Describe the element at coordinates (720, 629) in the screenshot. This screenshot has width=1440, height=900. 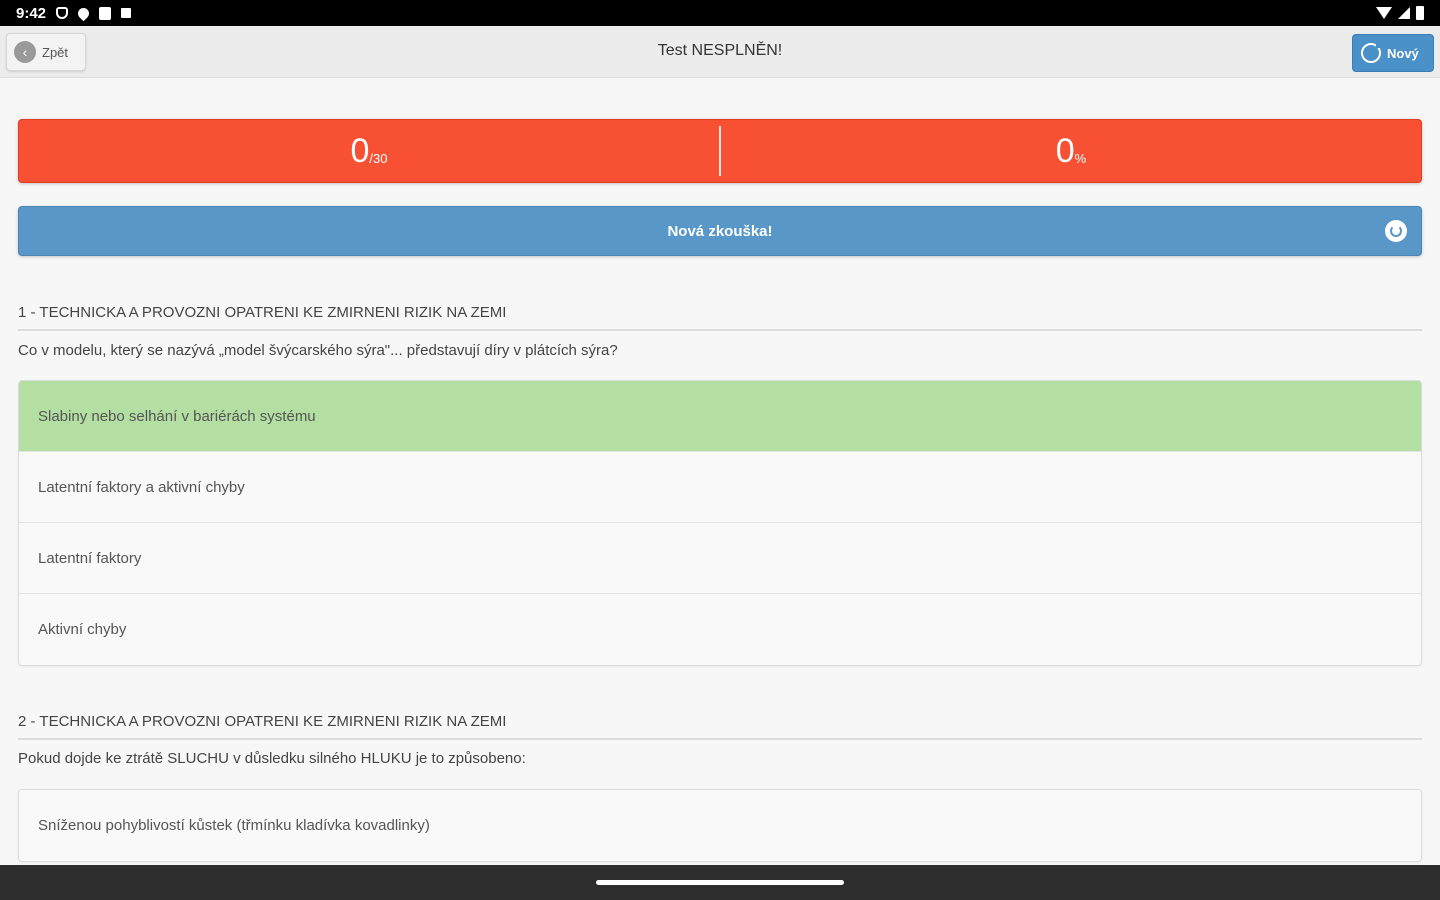
I see `answer-option: Aktivní chyby` at that location.